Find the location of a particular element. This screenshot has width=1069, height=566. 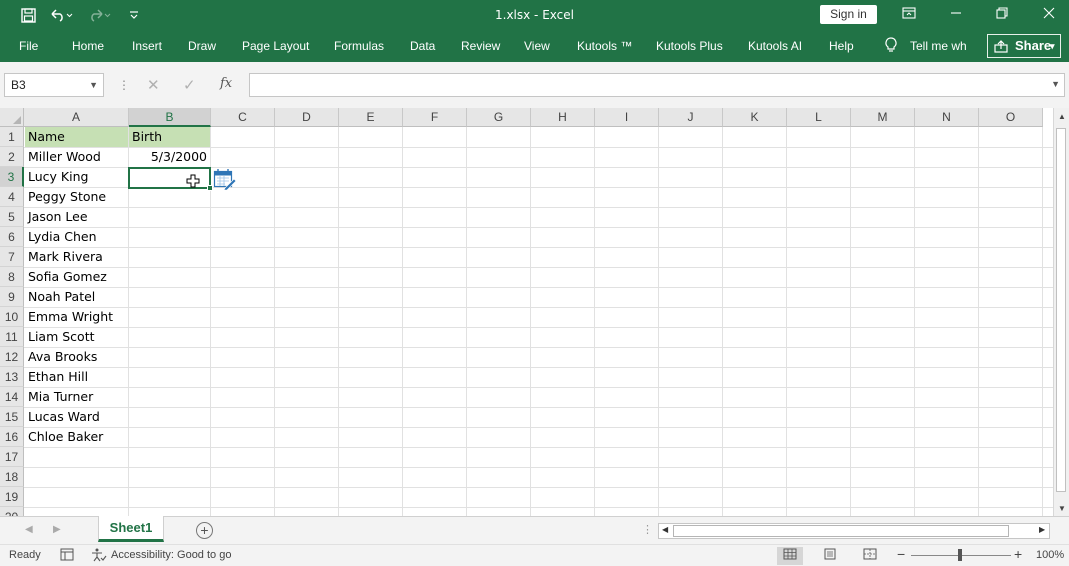

column-header-a: A is located at coordinates (76, 117).